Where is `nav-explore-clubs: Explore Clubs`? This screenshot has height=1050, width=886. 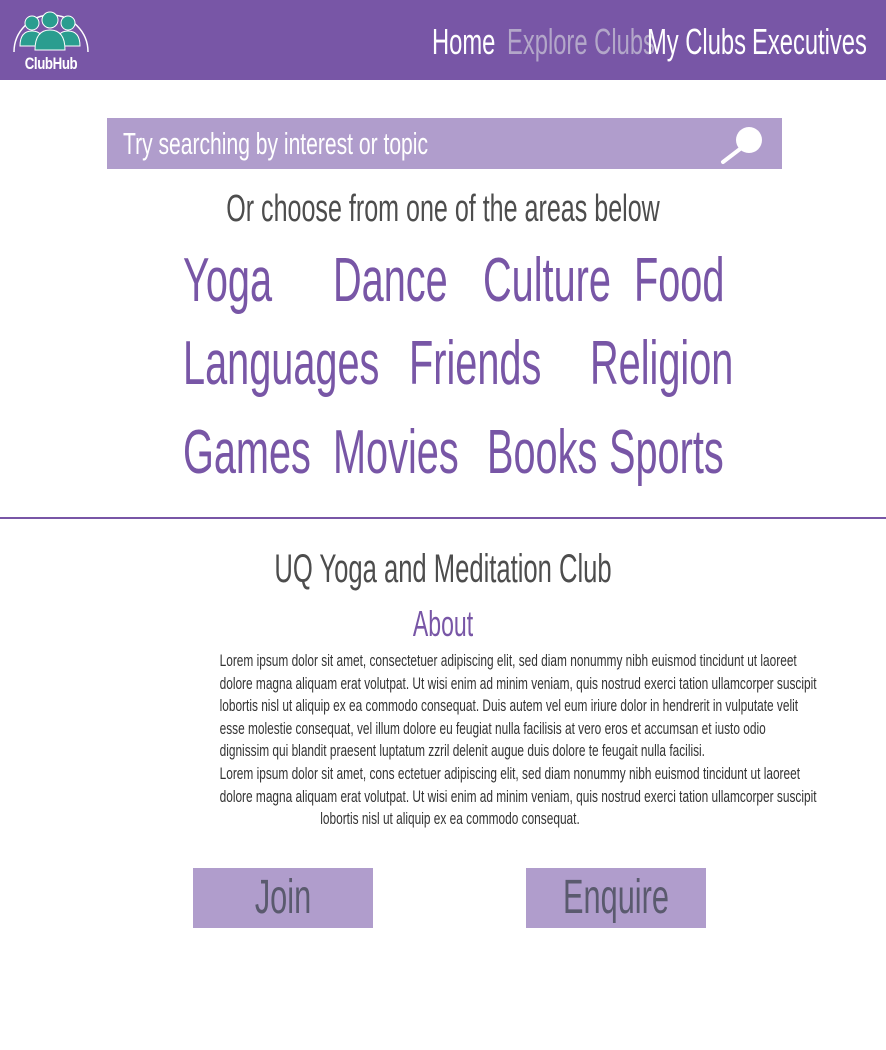
nav-explore-clubs: Explore Clubs is located at coordinates (581, 42).